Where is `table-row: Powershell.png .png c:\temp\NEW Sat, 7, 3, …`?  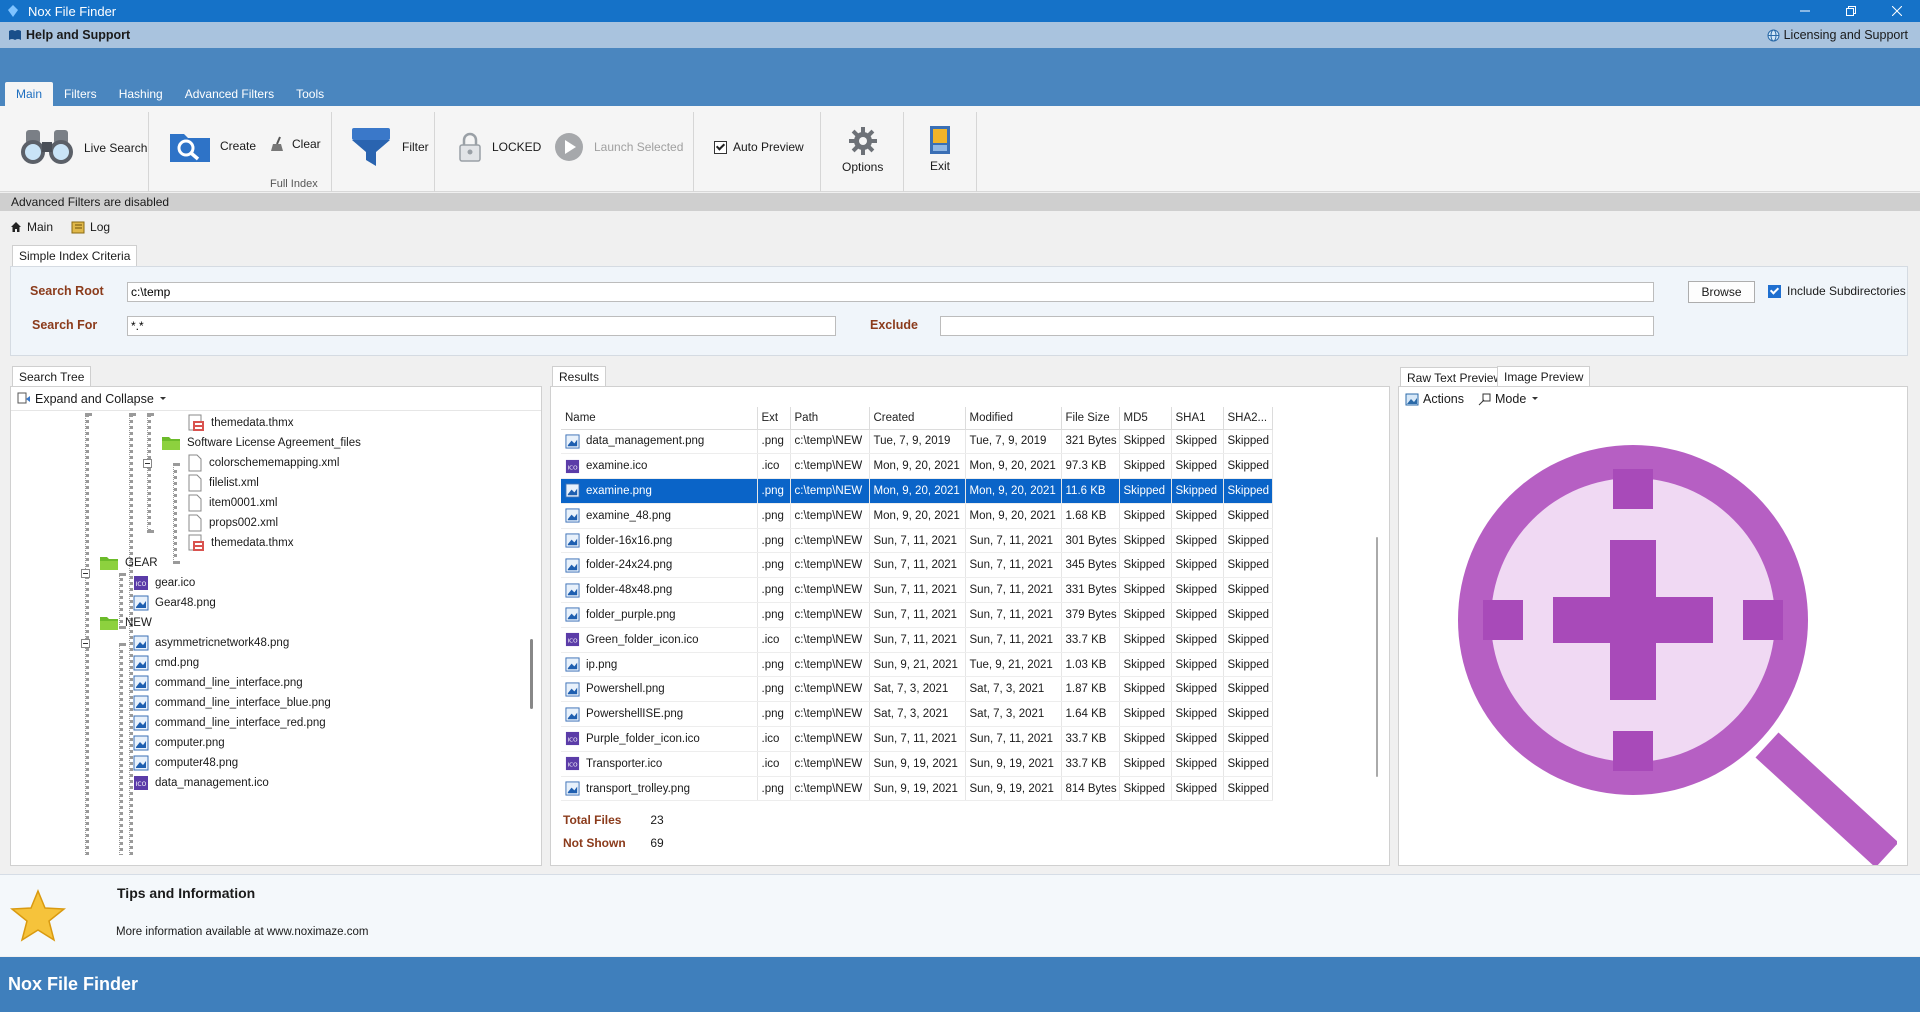 table-row: Powershell.png .png c:\temp\NEW Sat, 7, 3, … is located at coordinates (917, 689).